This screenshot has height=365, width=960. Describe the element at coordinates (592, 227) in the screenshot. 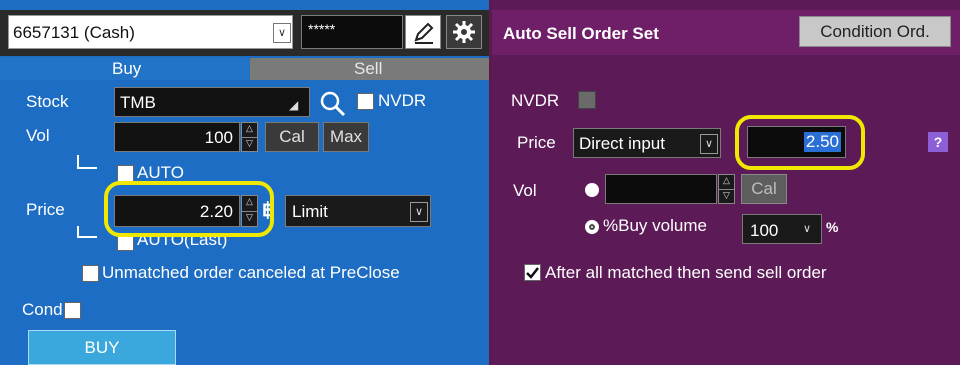

I see `buy-volume-radio` at that location.